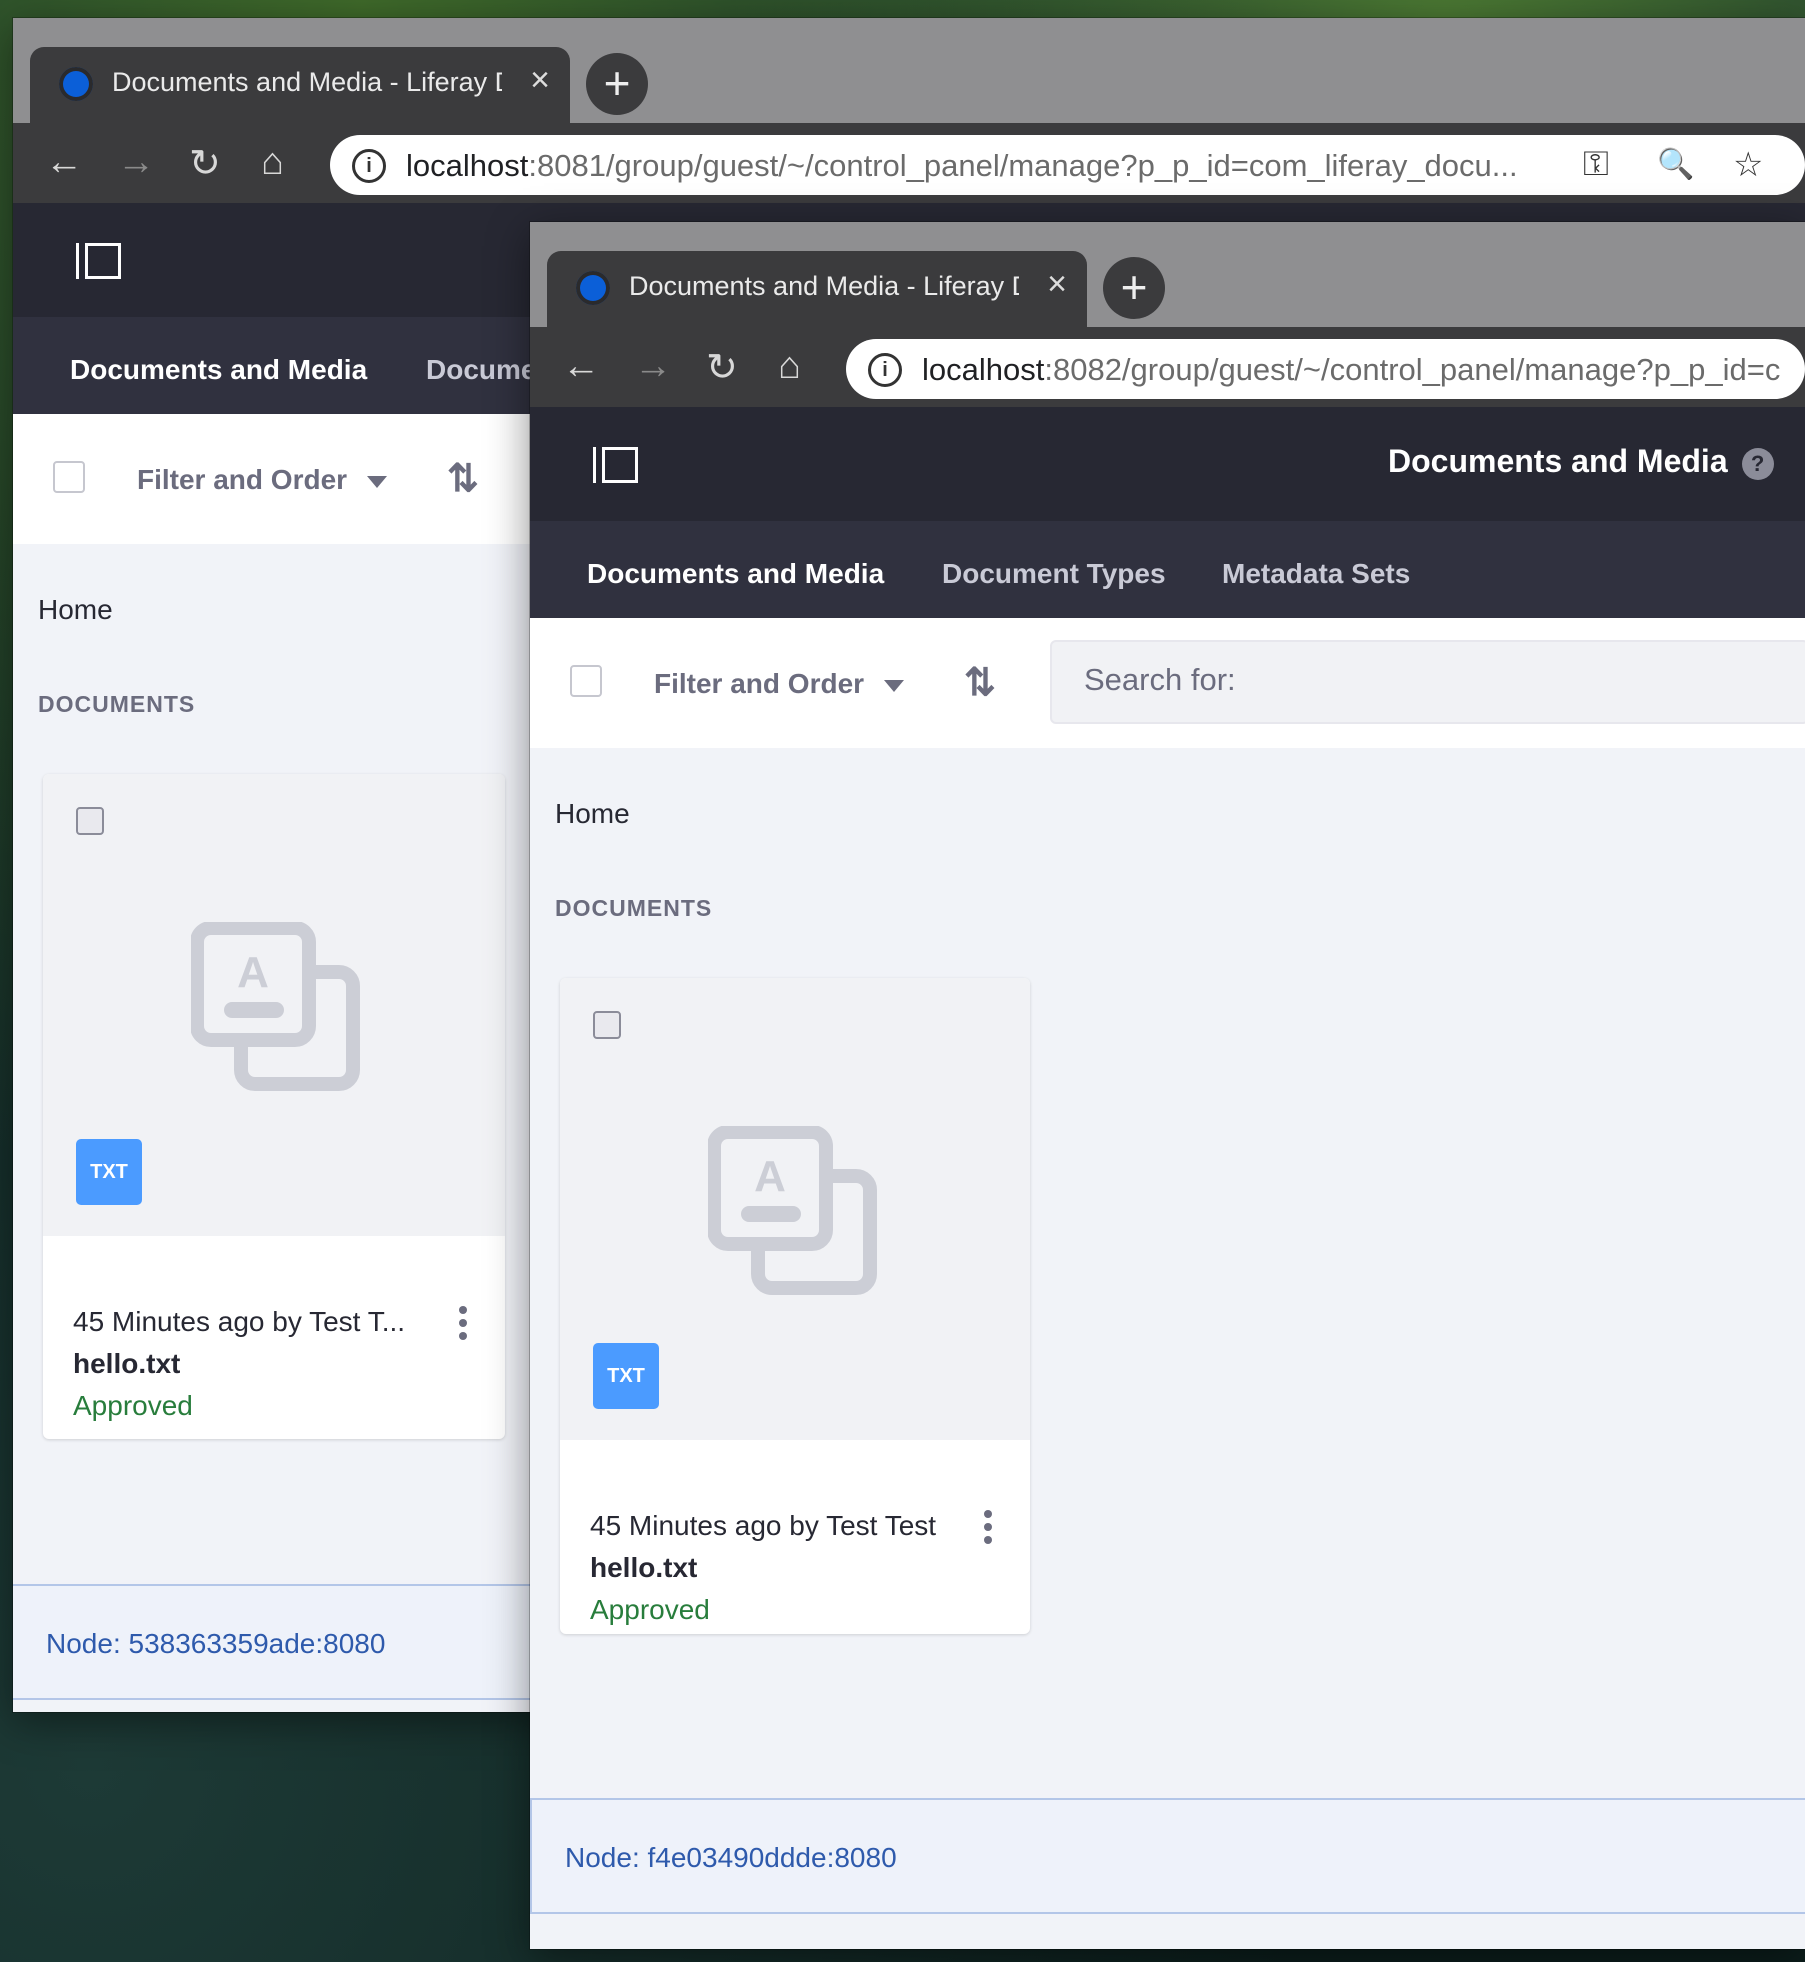 The image size is (1805, 1962). I want to click on zoom-icon: 🔍, so click(1675, 164).